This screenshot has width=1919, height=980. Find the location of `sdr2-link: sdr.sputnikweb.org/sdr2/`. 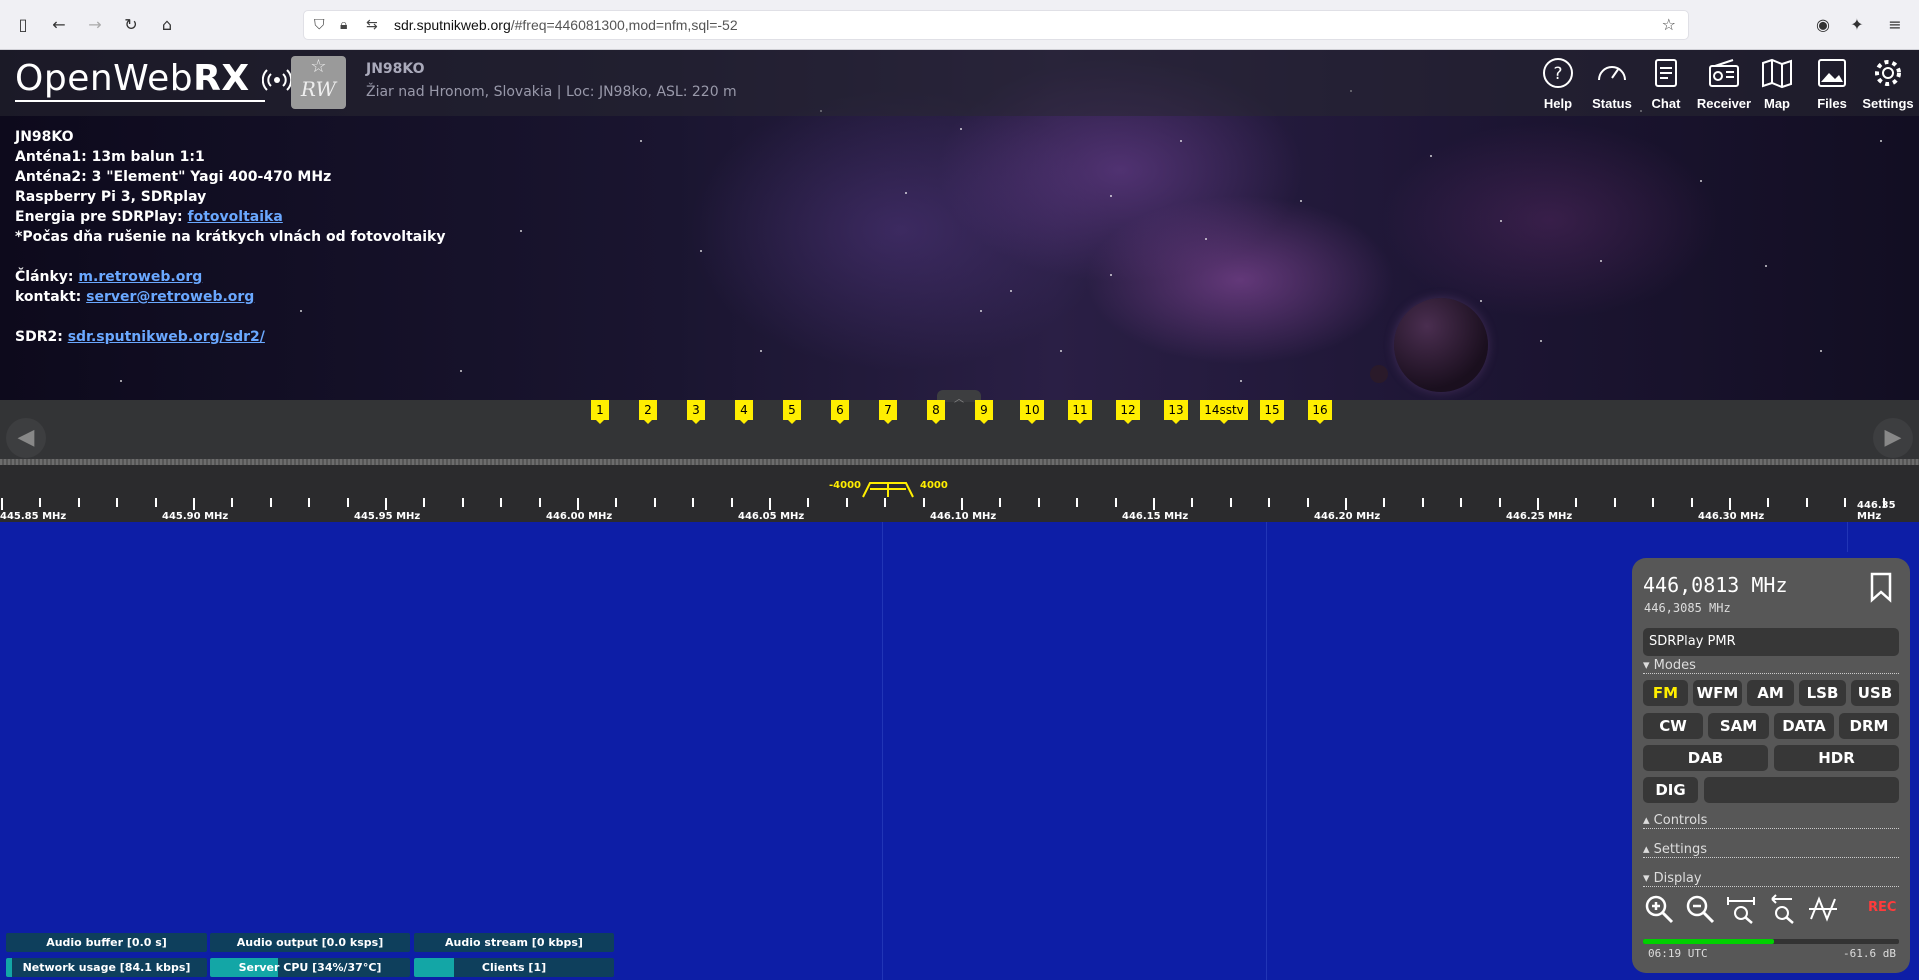

sdr2-link: sdr.sputnikweb.org/sdr2/ is located at coordinates (166, 337).